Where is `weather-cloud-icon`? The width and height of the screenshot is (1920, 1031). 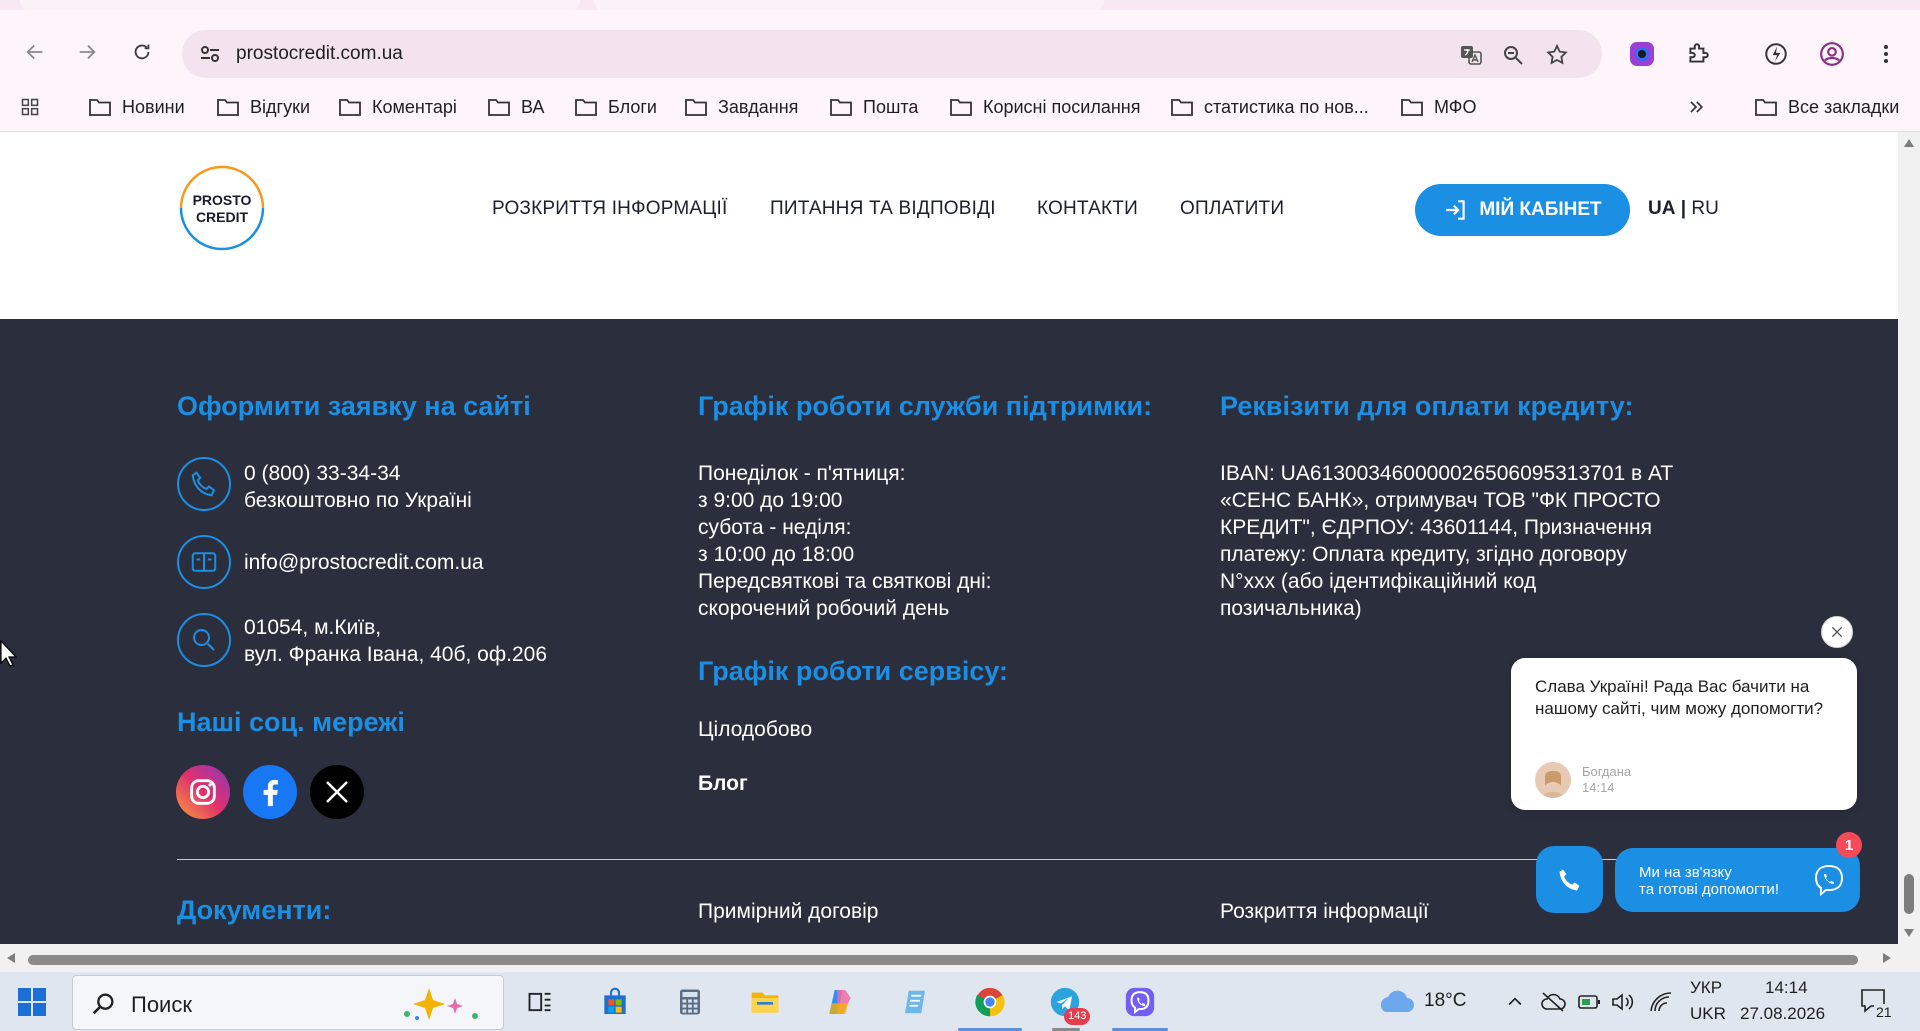
weather-cloud-icon is located at coordinates (1395, 1002).